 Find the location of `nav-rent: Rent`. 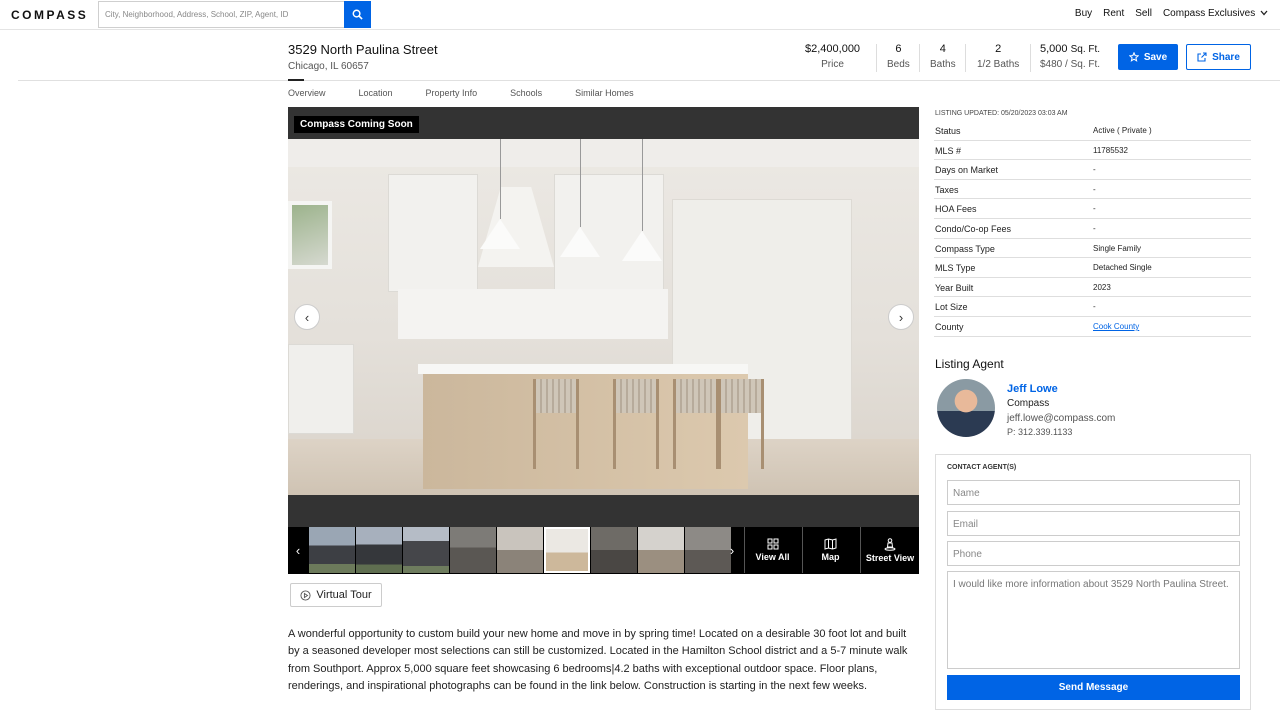

nav-rent: Rent is located at coordinates (1113, 13).